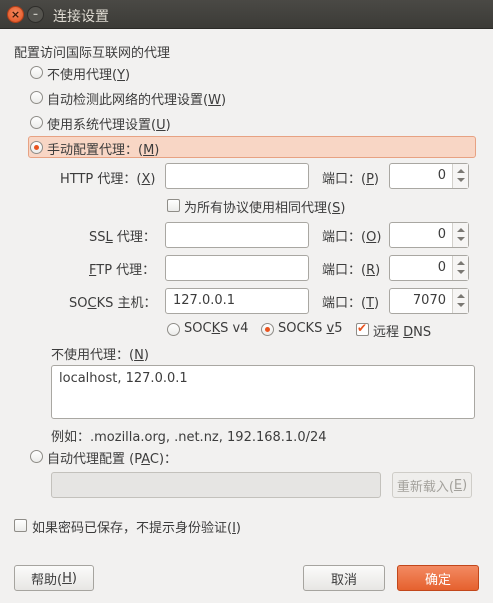  What do you see at coordinates (441, 234) in the screenshot?
I see `ssl-port-value: 0` at bounding box center [441, 234].